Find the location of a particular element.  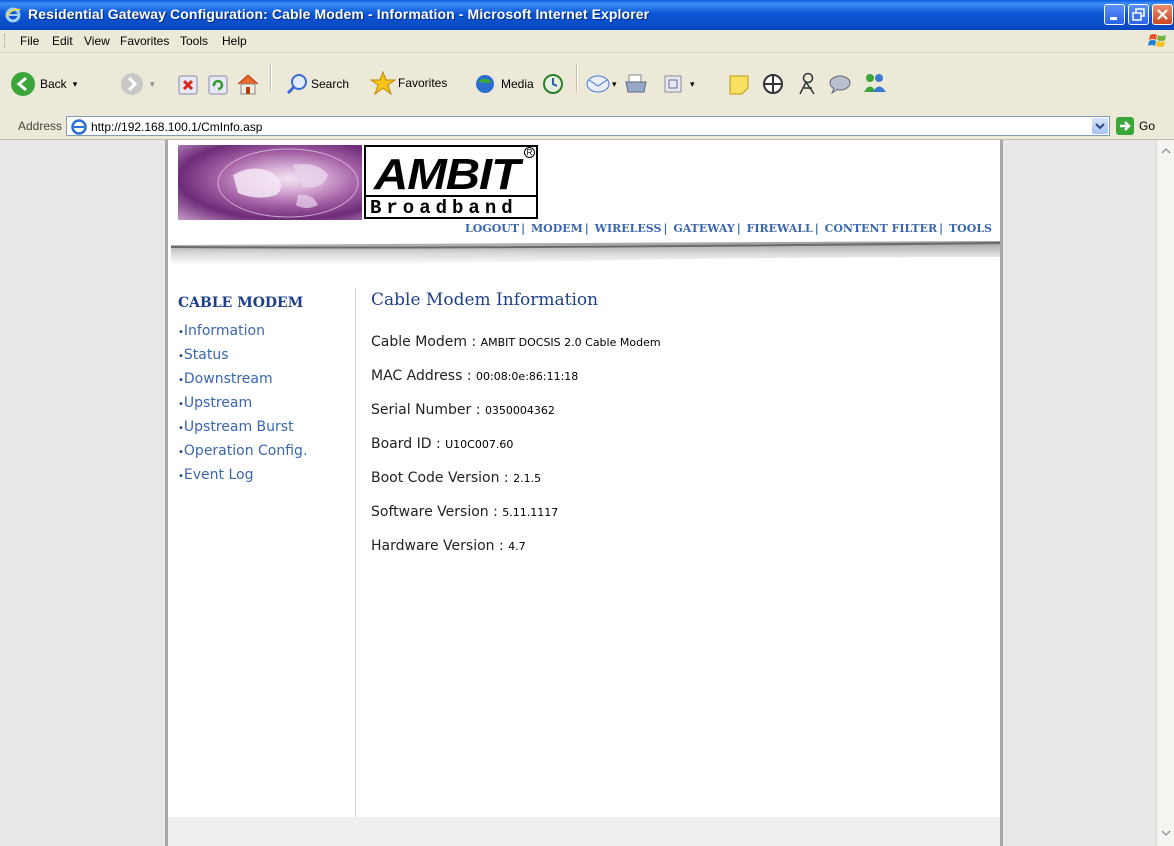

scroll-down-icon is located at coordinates (1166, 833).